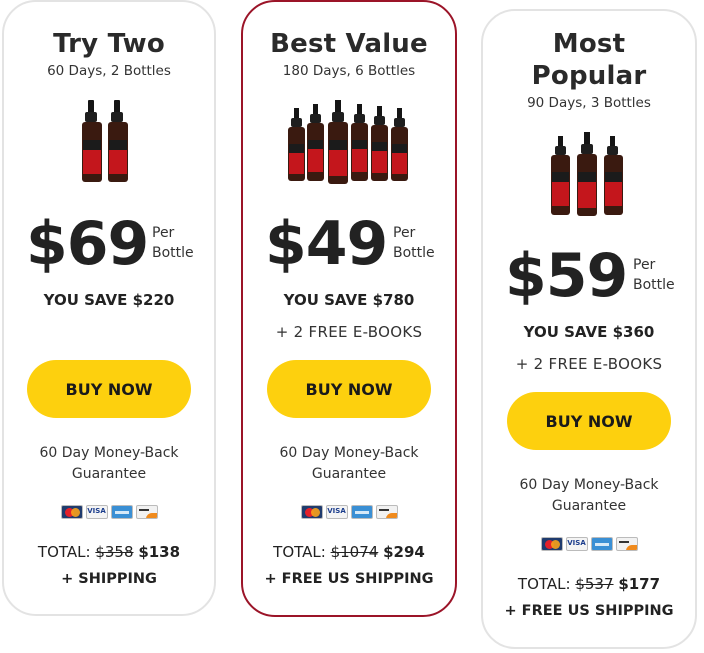 Image resolution: width=704 pixels, height=653 pixels. What do you see at coordinates (349, 71) in the screenshot?
I see `card-subtitle: 180 Days, 6 Bottles` at bounding box center [349, 71].